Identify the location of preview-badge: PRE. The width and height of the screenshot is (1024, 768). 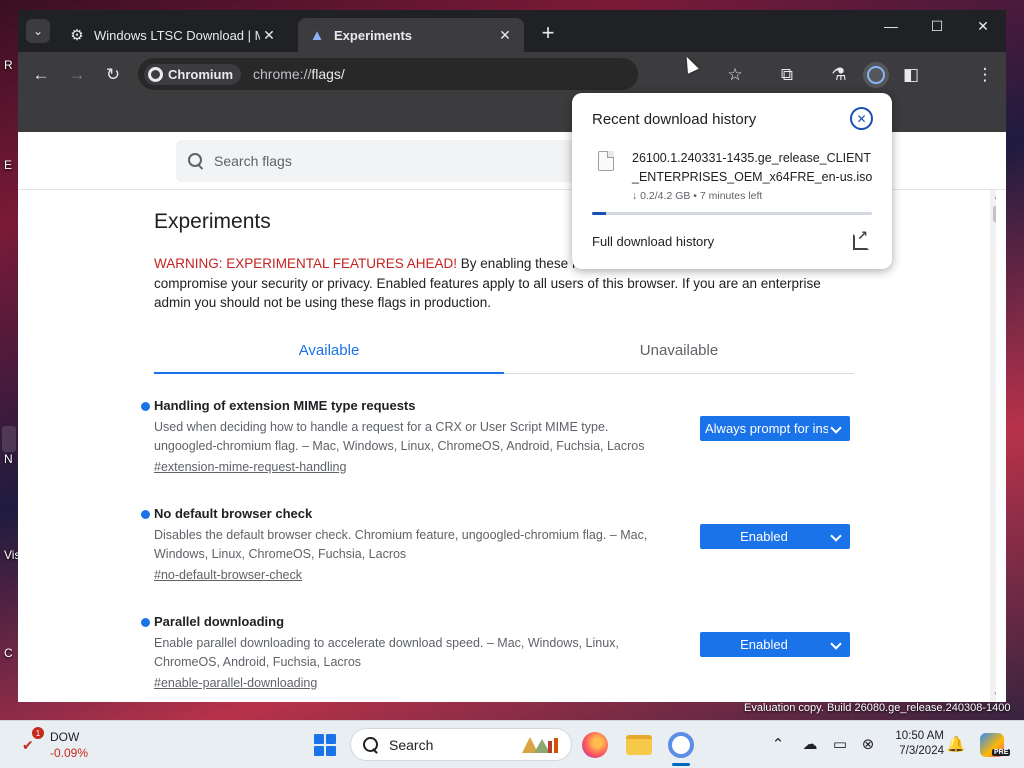
(1001, 752).